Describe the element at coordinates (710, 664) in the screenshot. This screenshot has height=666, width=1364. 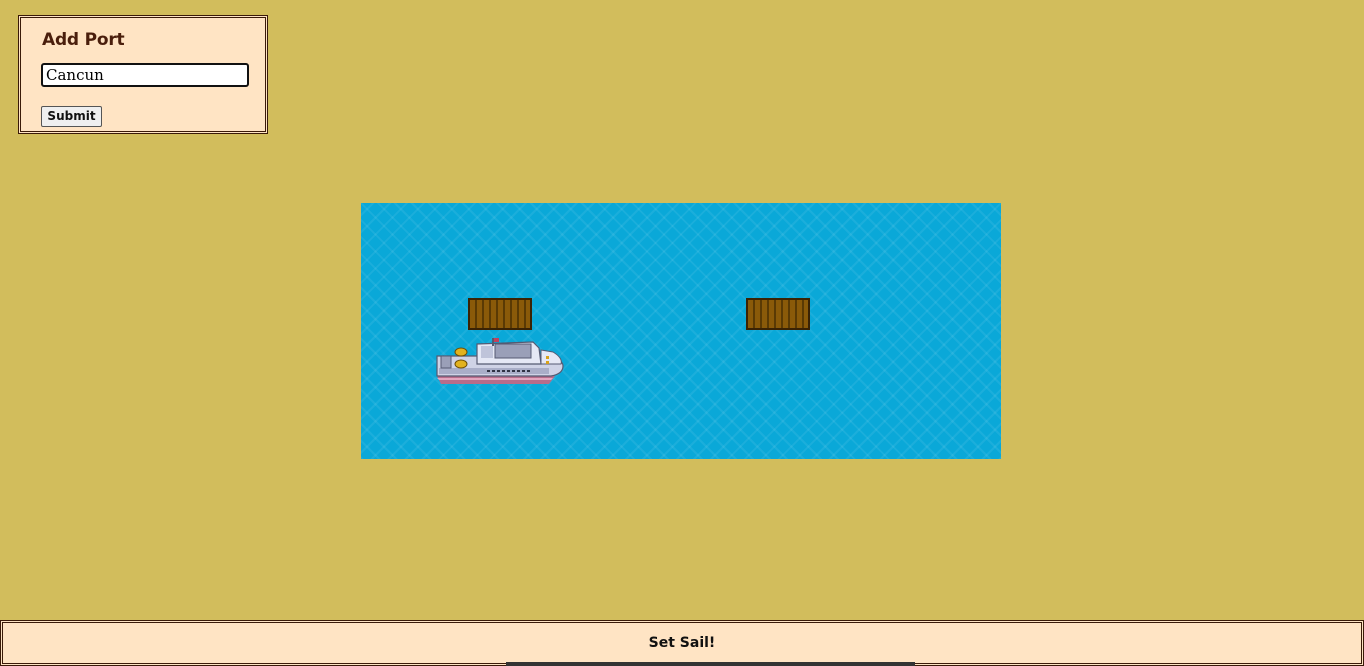
I see `set-sail-underline` at that location.